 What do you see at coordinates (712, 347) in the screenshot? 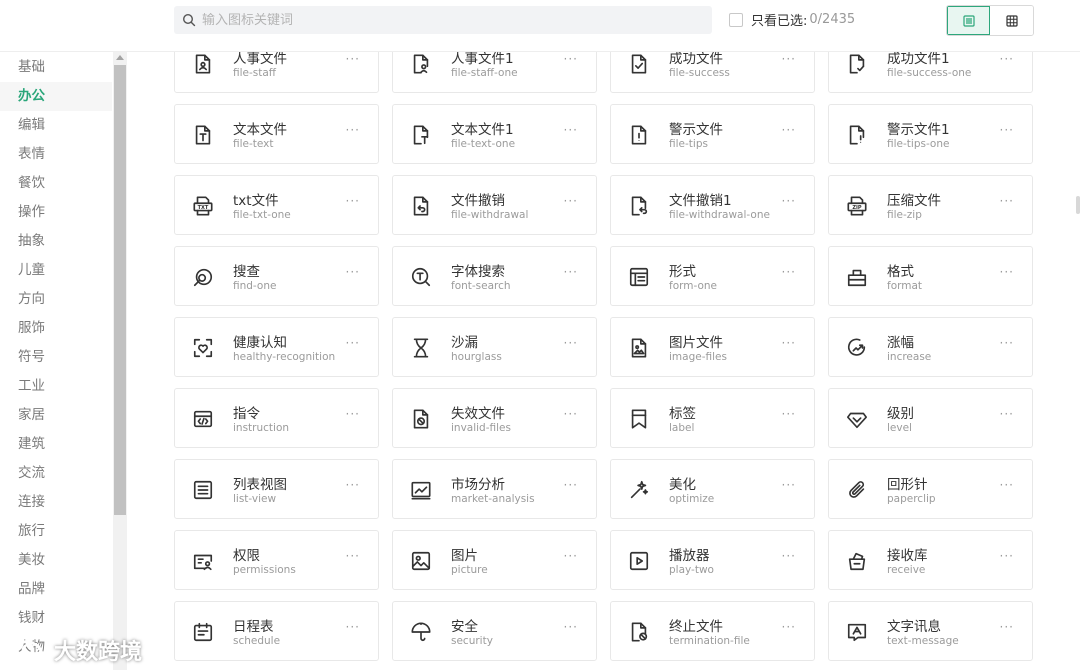
I see `icon-card: 图片文件 image-files ···` at bounding box center [712, 347].